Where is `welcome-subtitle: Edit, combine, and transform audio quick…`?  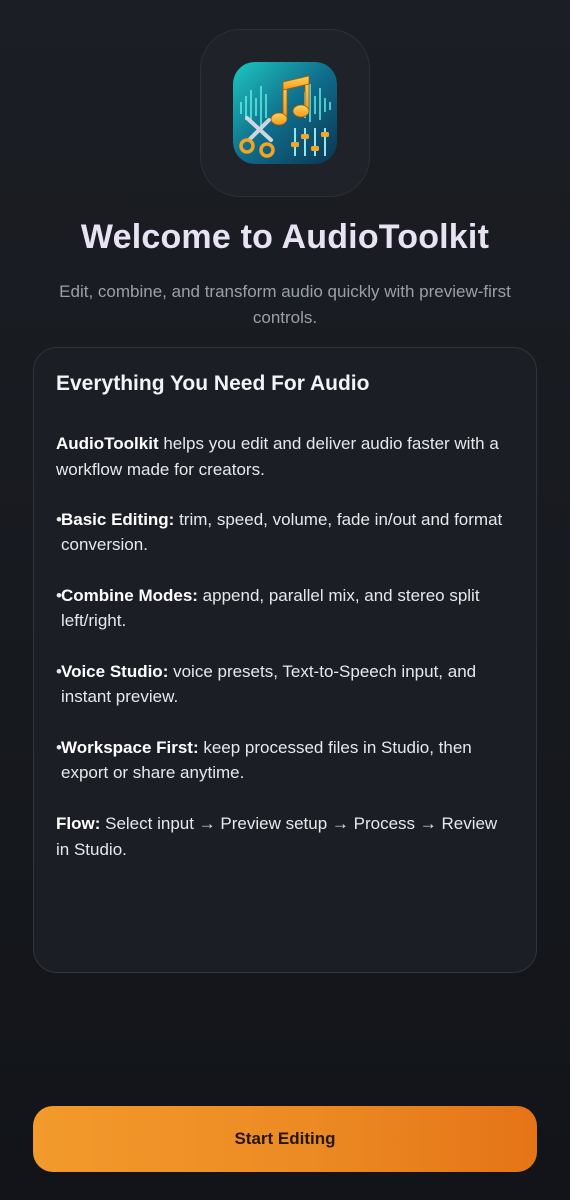
welcome-subtitle: Edit, combine, and transform audio quick… is located at coordinates (285, 304).